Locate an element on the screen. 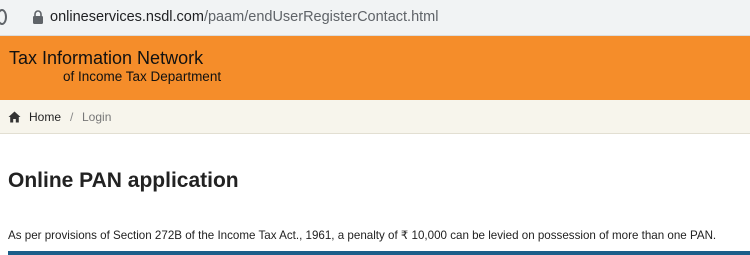 The width and height of the screenshot is (750, 255). breadcrumb-home-link: Home is located at coordinates (45, 117).